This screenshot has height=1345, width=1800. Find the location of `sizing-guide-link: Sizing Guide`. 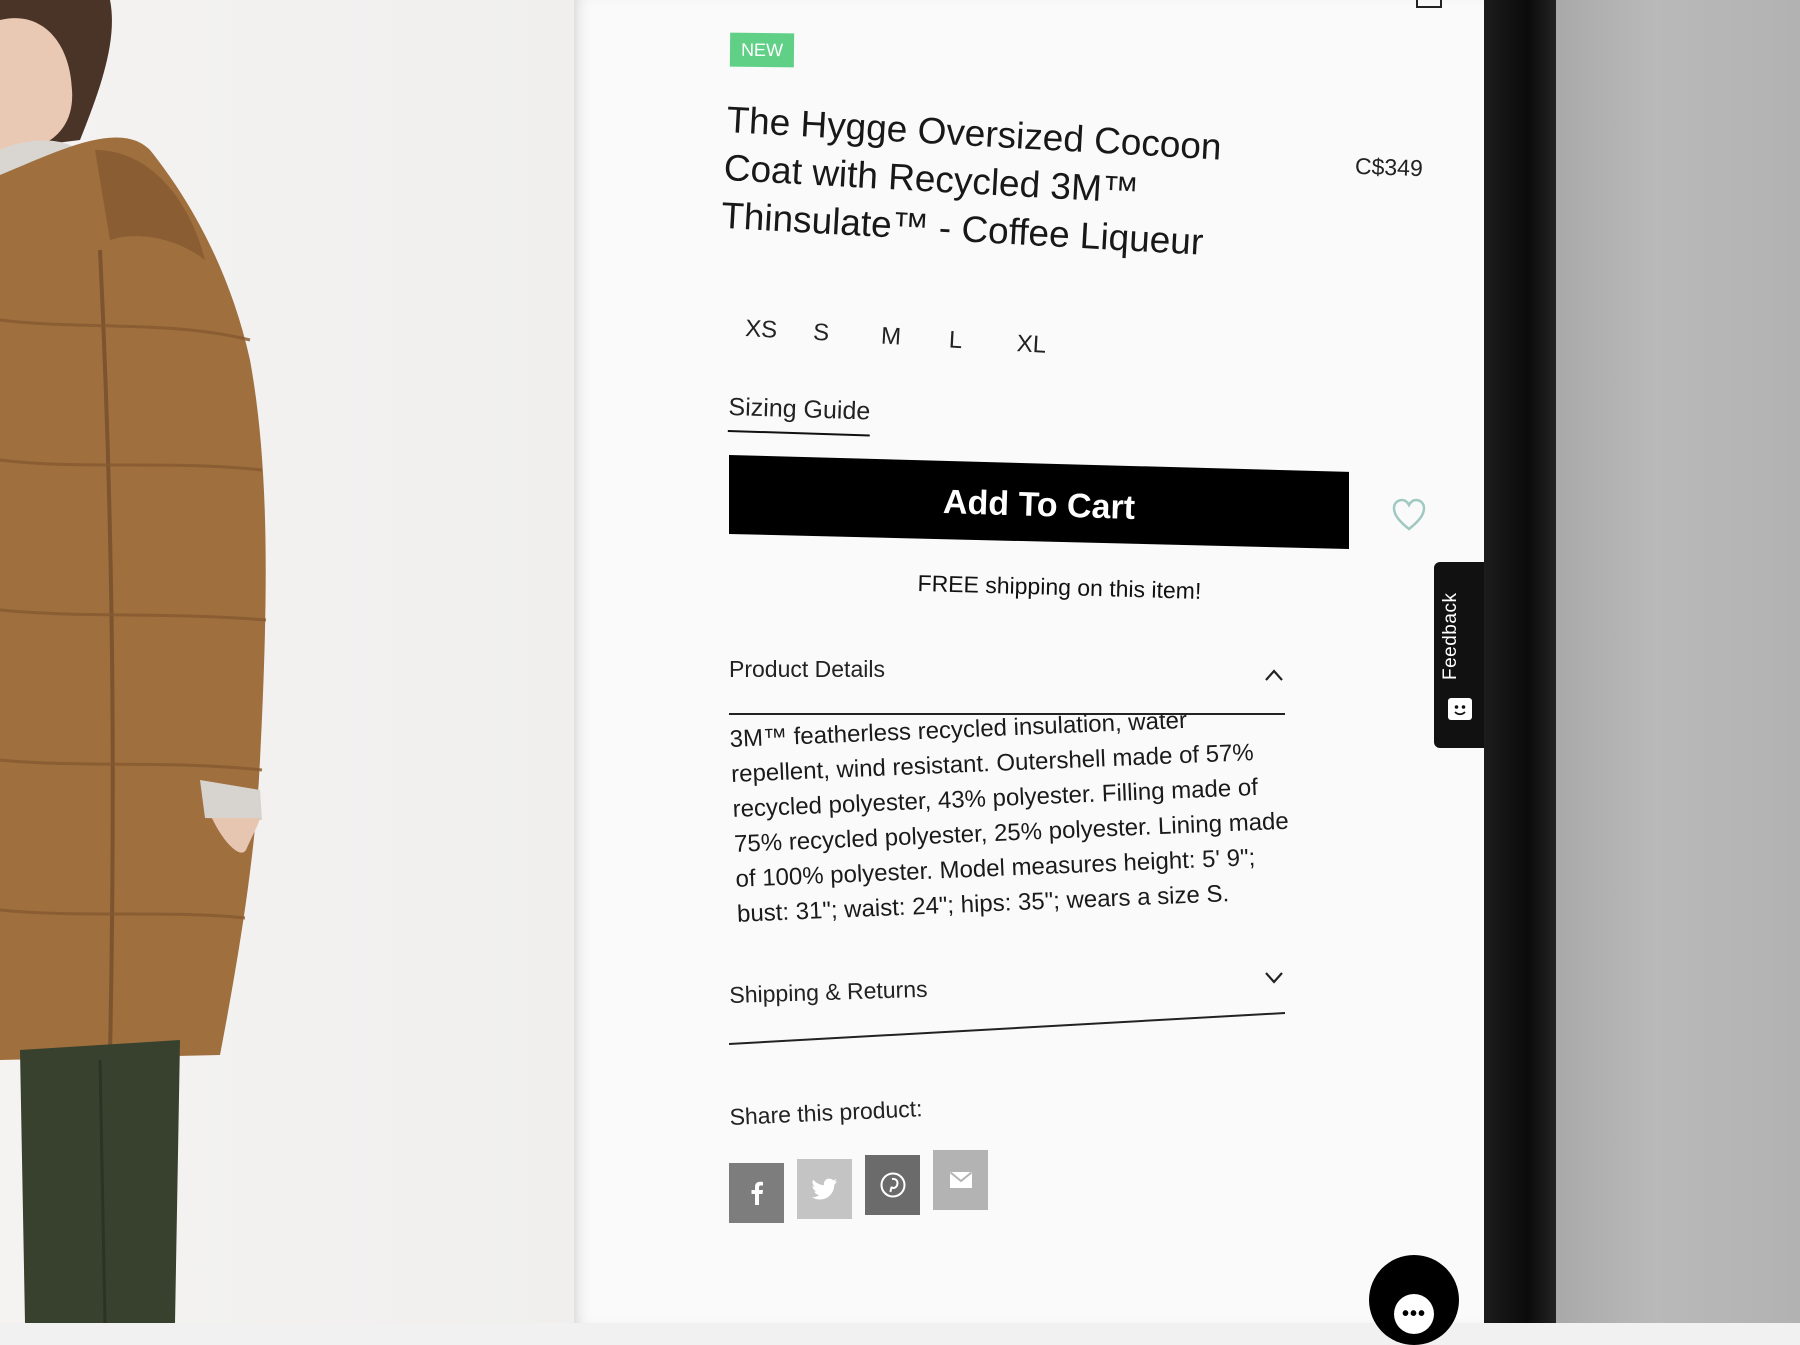

sizing-guide-link: Sizing Guide is located at coordinates (799, 415).